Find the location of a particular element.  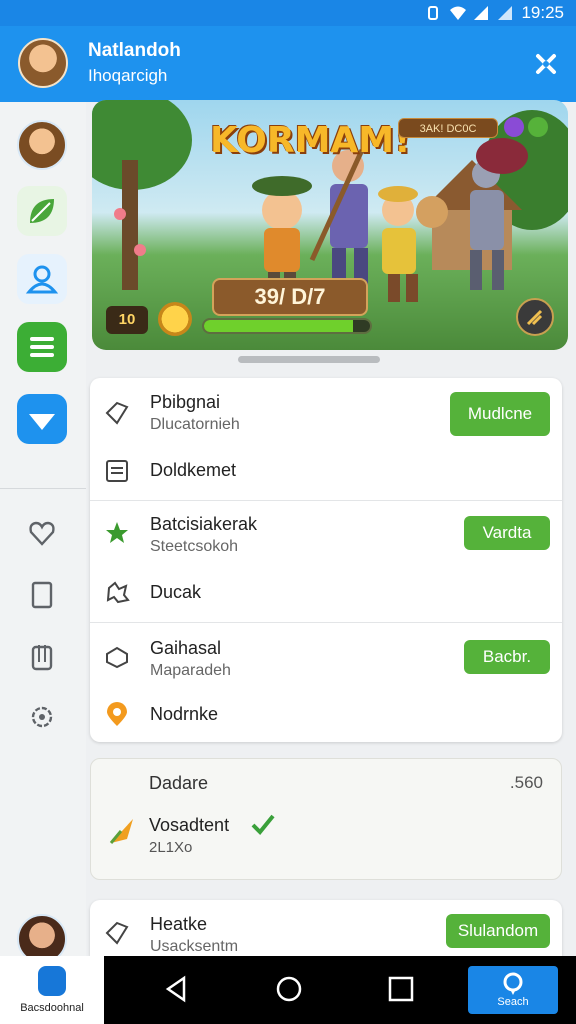

heart-icon is located at coordinates (42, 533).